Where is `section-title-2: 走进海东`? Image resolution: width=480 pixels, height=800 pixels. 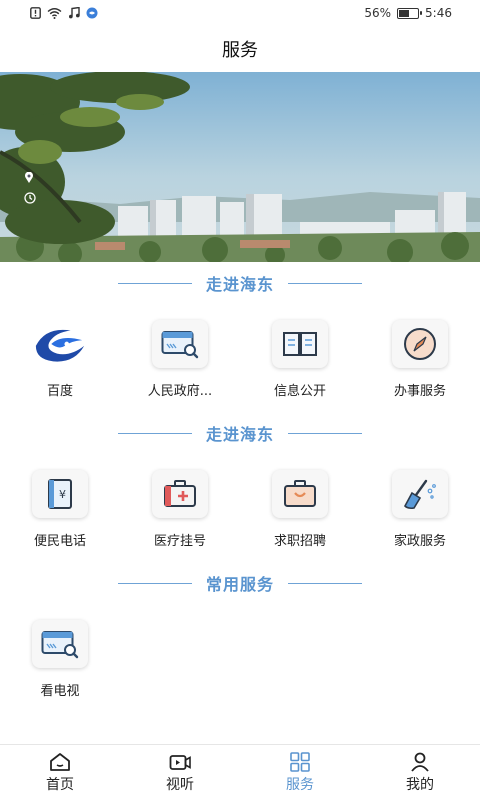
section-title-2: 走进海东 is located at coordinates (240, 433).